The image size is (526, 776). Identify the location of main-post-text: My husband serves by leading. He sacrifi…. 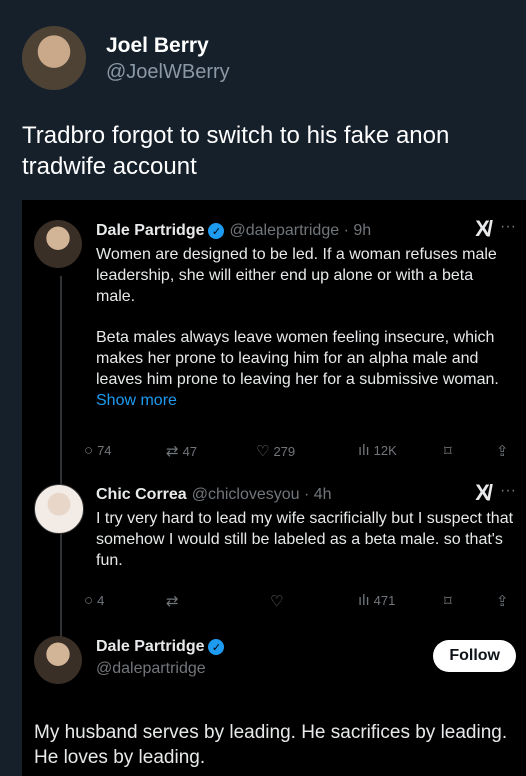
(271, 745).